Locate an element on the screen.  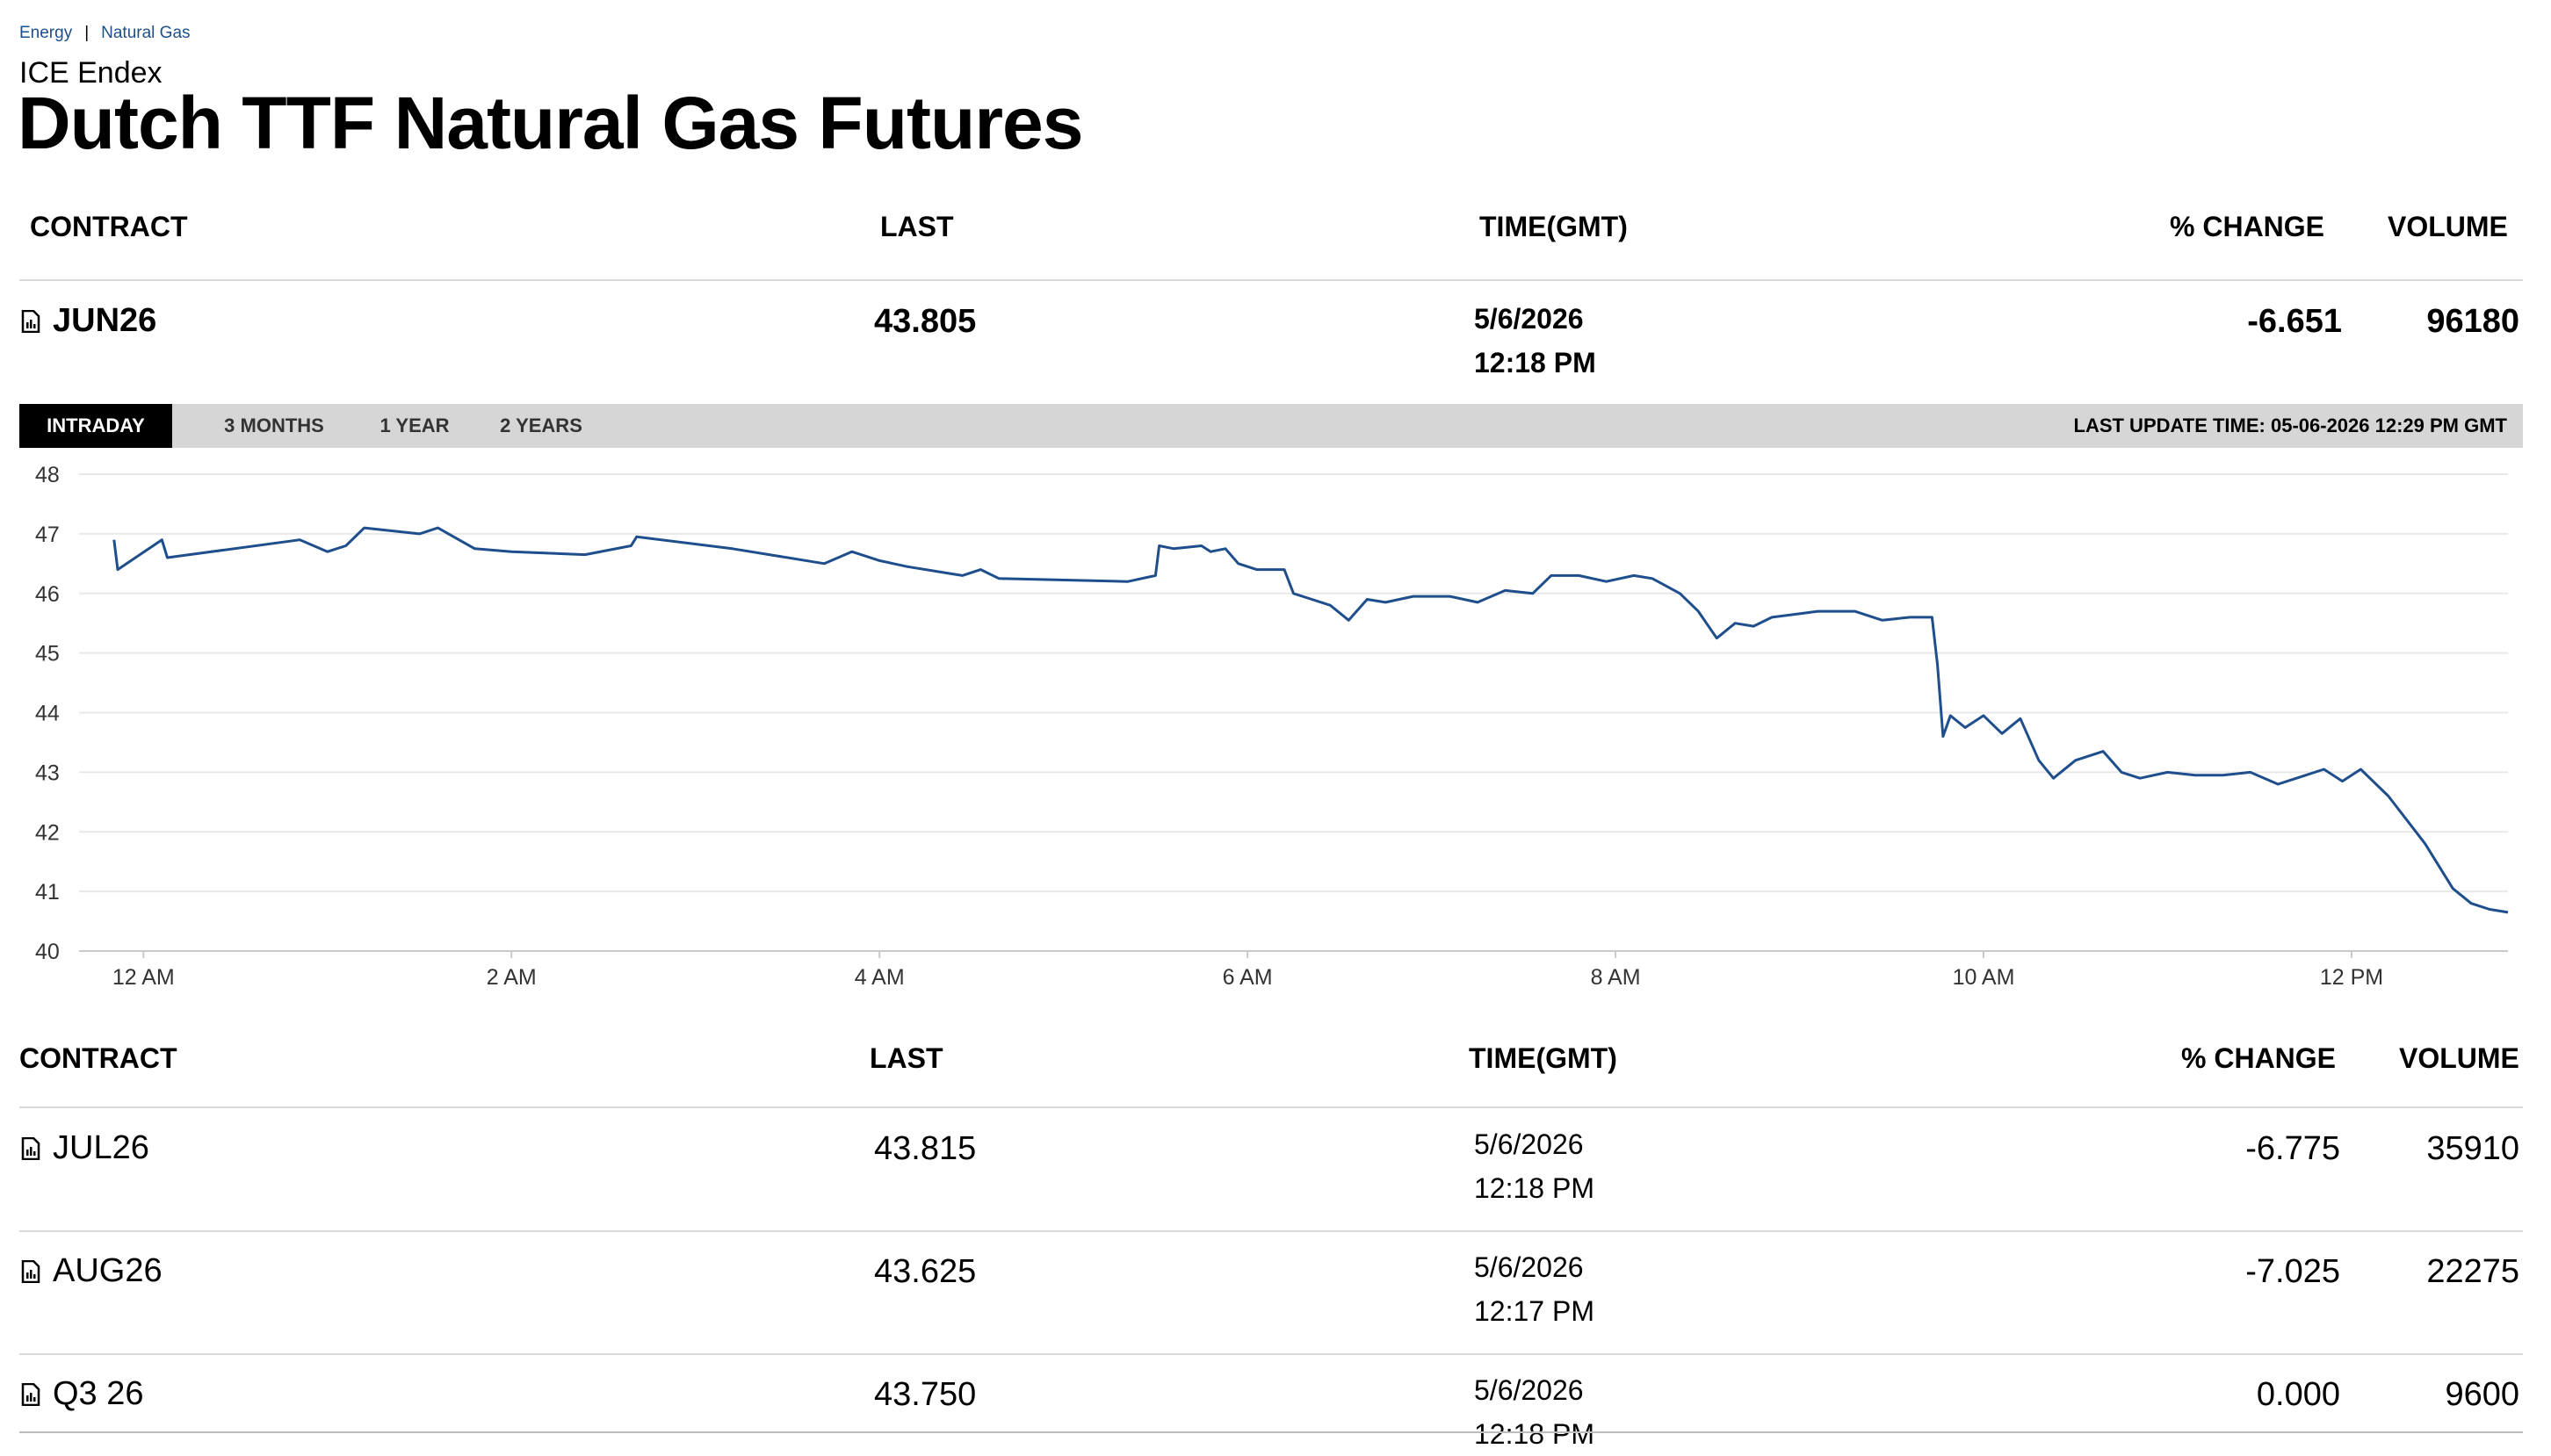
front-contract-change: -6.651 is located at coordinates (2294, 321).